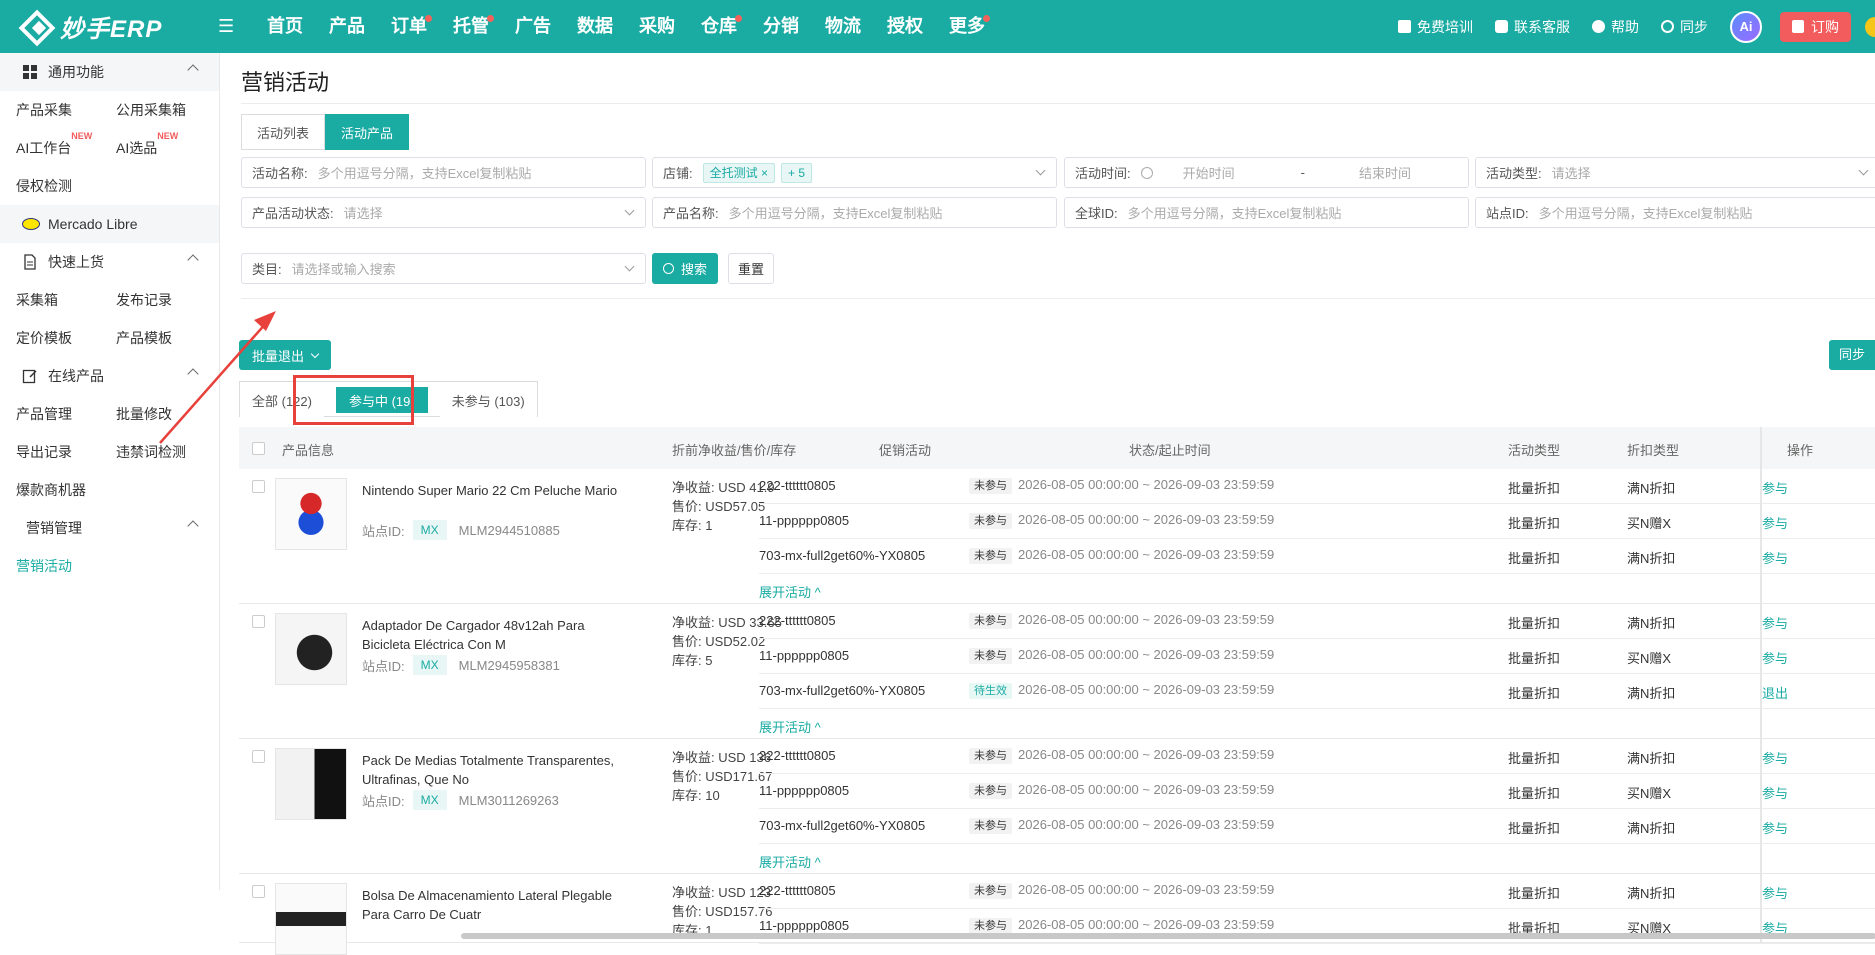  I want to click on status-badge: 未参与, so click(990, 791).